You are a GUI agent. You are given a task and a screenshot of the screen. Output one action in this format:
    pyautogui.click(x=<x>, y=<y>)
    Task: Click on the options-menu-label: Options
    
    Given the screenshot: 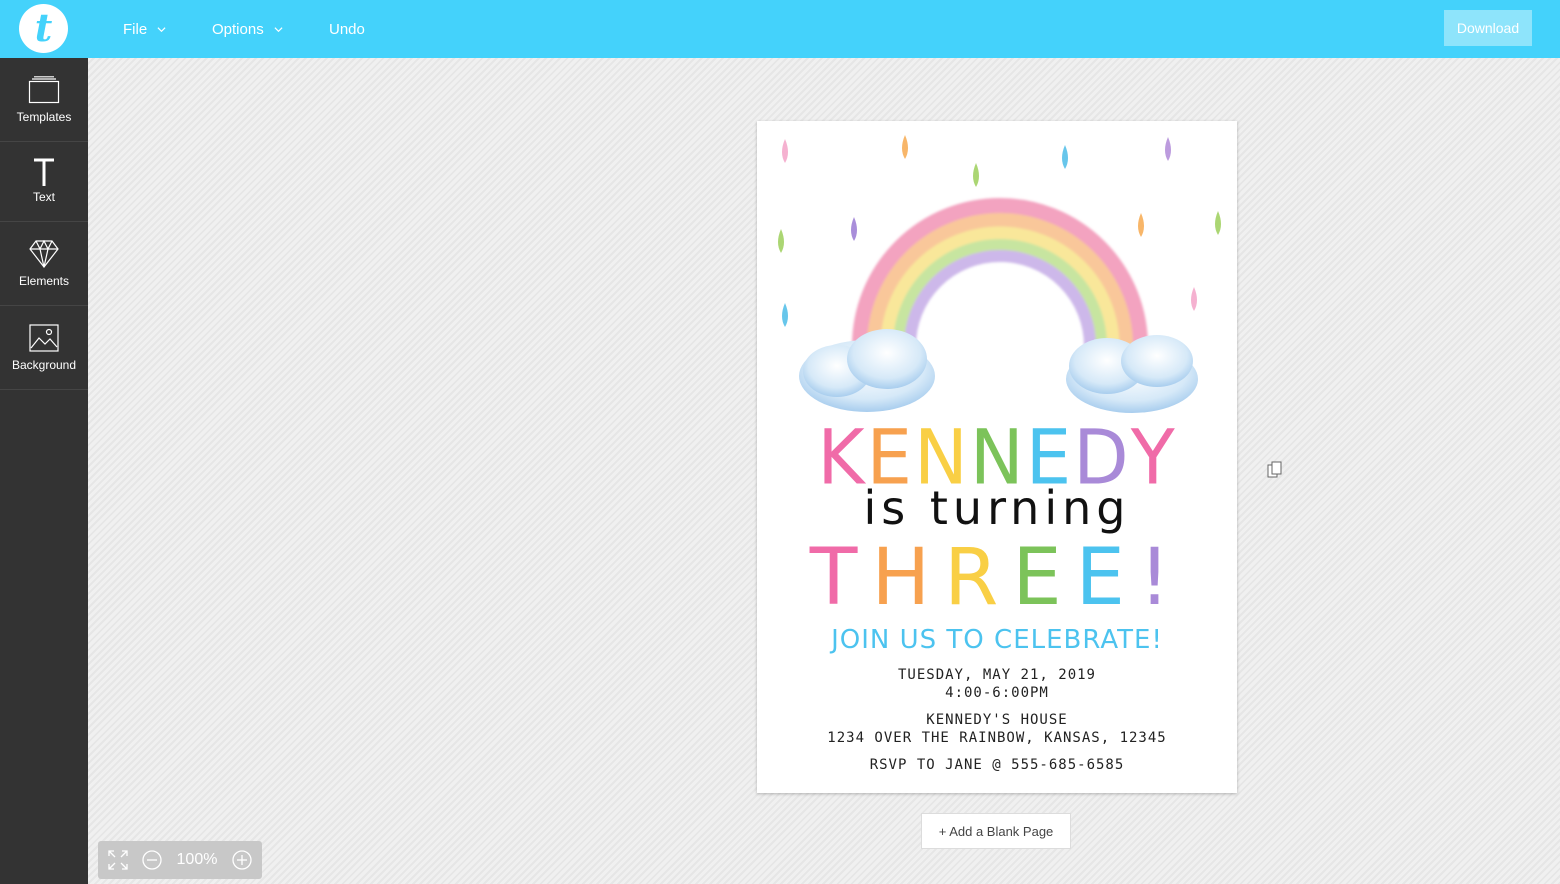 What is the action you would take?
    pyautogui.click(x=238, y=29)
    